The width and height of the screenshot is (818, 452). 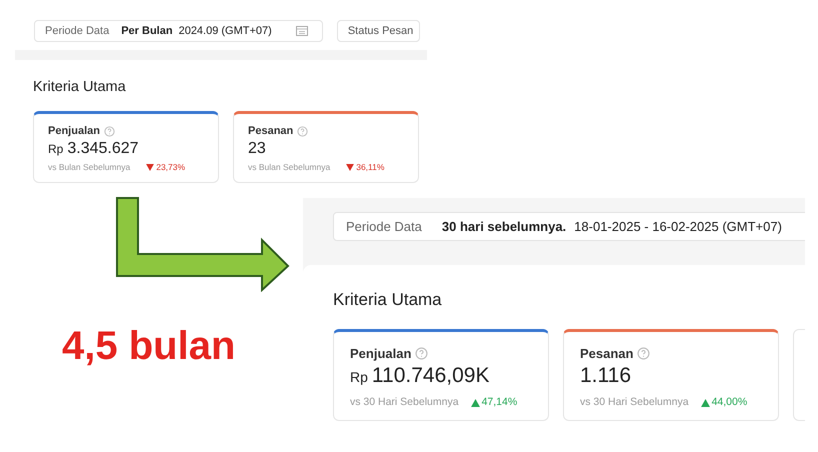 I want to click on change-value: 47,14%, so click(x=500, y=402).